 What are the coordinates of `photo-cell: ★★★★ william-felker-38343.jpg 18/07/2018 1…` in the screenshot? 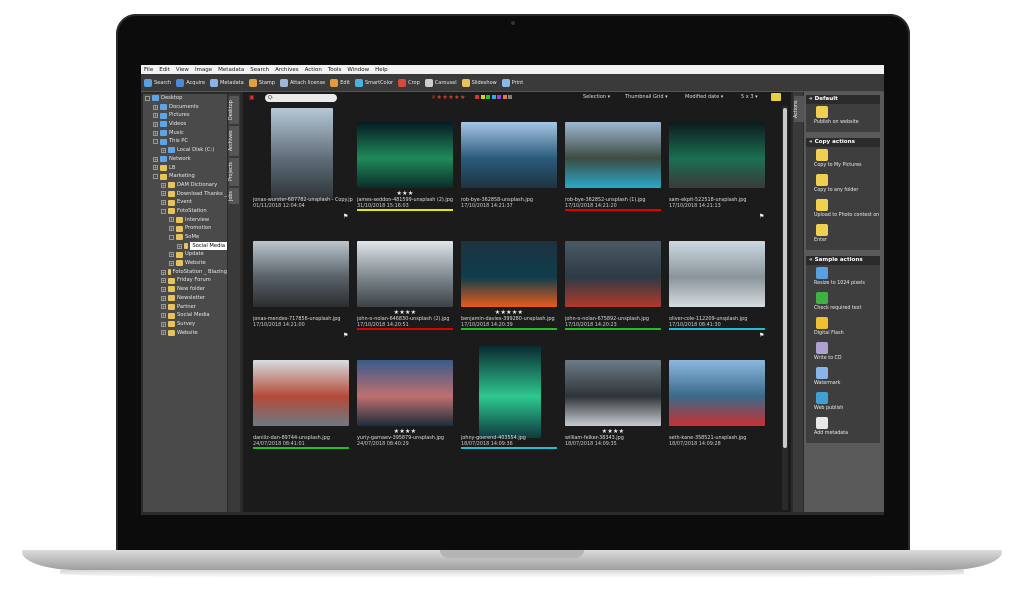 It's located at (613, 405).